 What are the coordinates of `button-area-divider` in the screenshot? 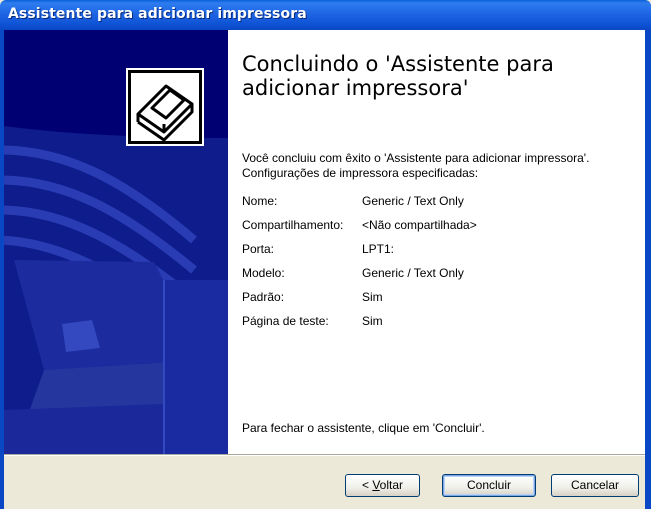 It's located at (324, 455).